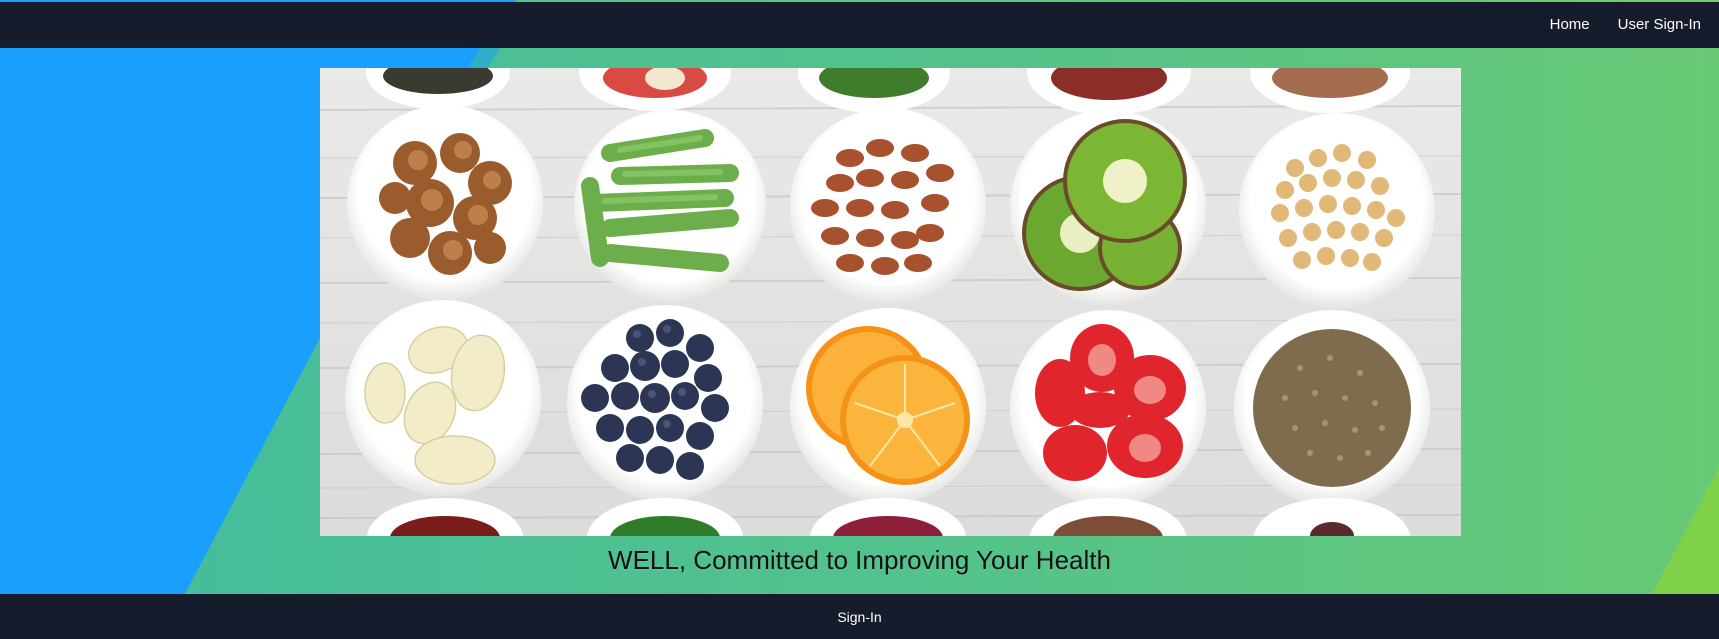 This screenshot has height=639, width=1719. I want to click on footer-bar: Sign-In, so click(859, 616).